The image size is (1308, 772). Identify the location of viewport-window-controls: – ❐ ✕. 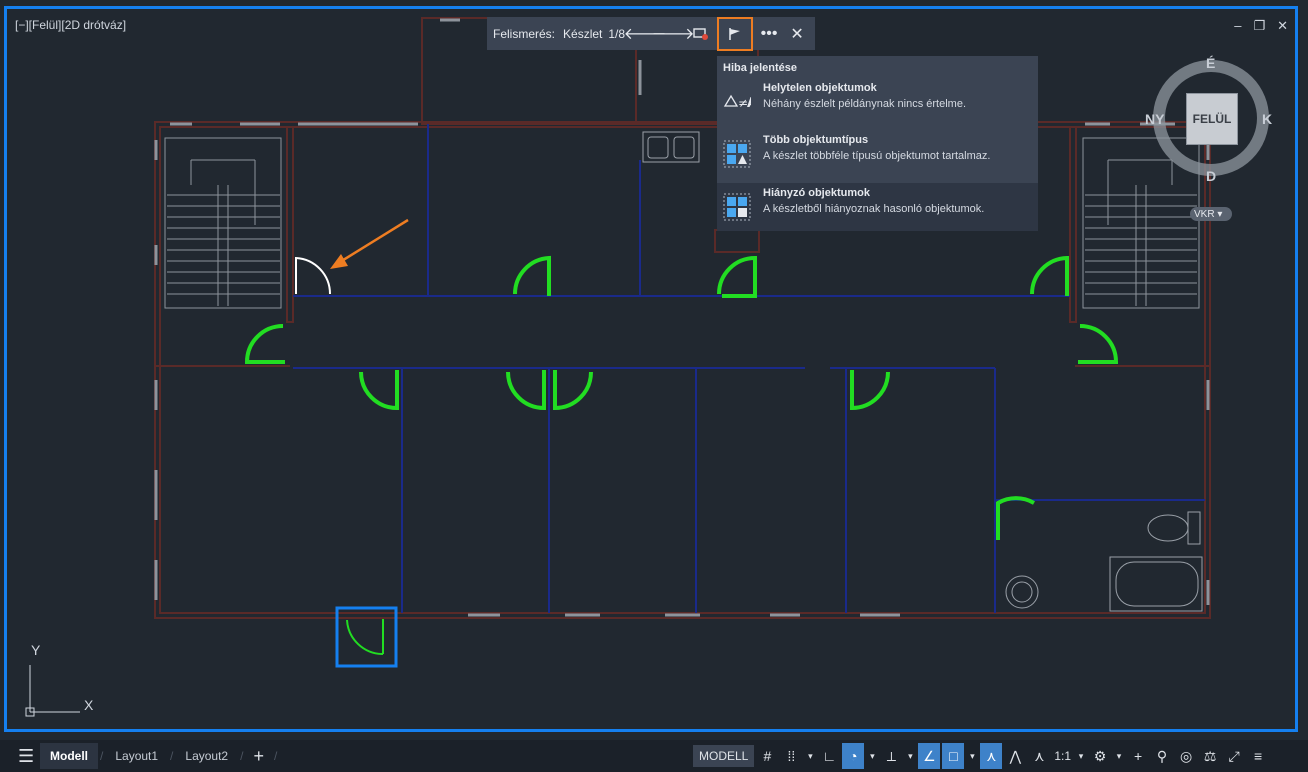
(1261, 26).